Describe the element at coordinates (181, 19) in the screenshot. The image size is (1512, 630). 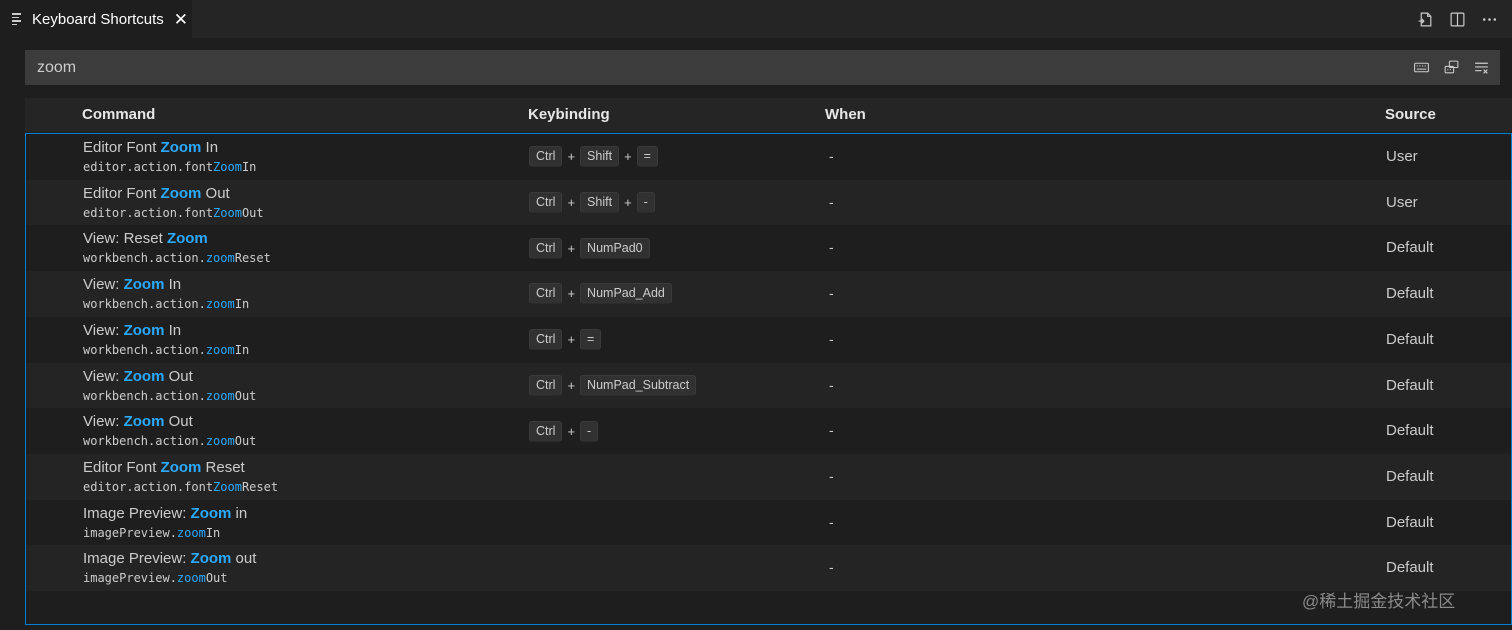
I see `close-icon: ✕` at that location.